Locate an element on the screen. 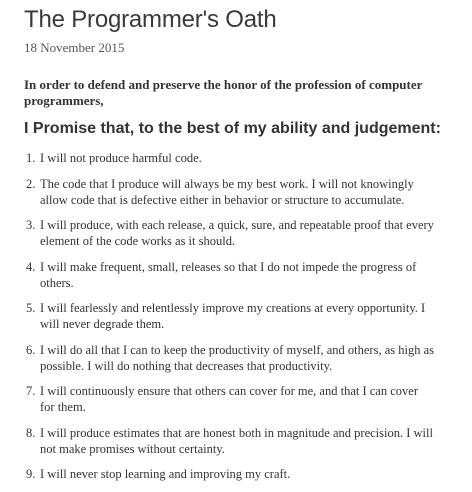  oath-item-number: 7. is located at coordinates (31, 391).